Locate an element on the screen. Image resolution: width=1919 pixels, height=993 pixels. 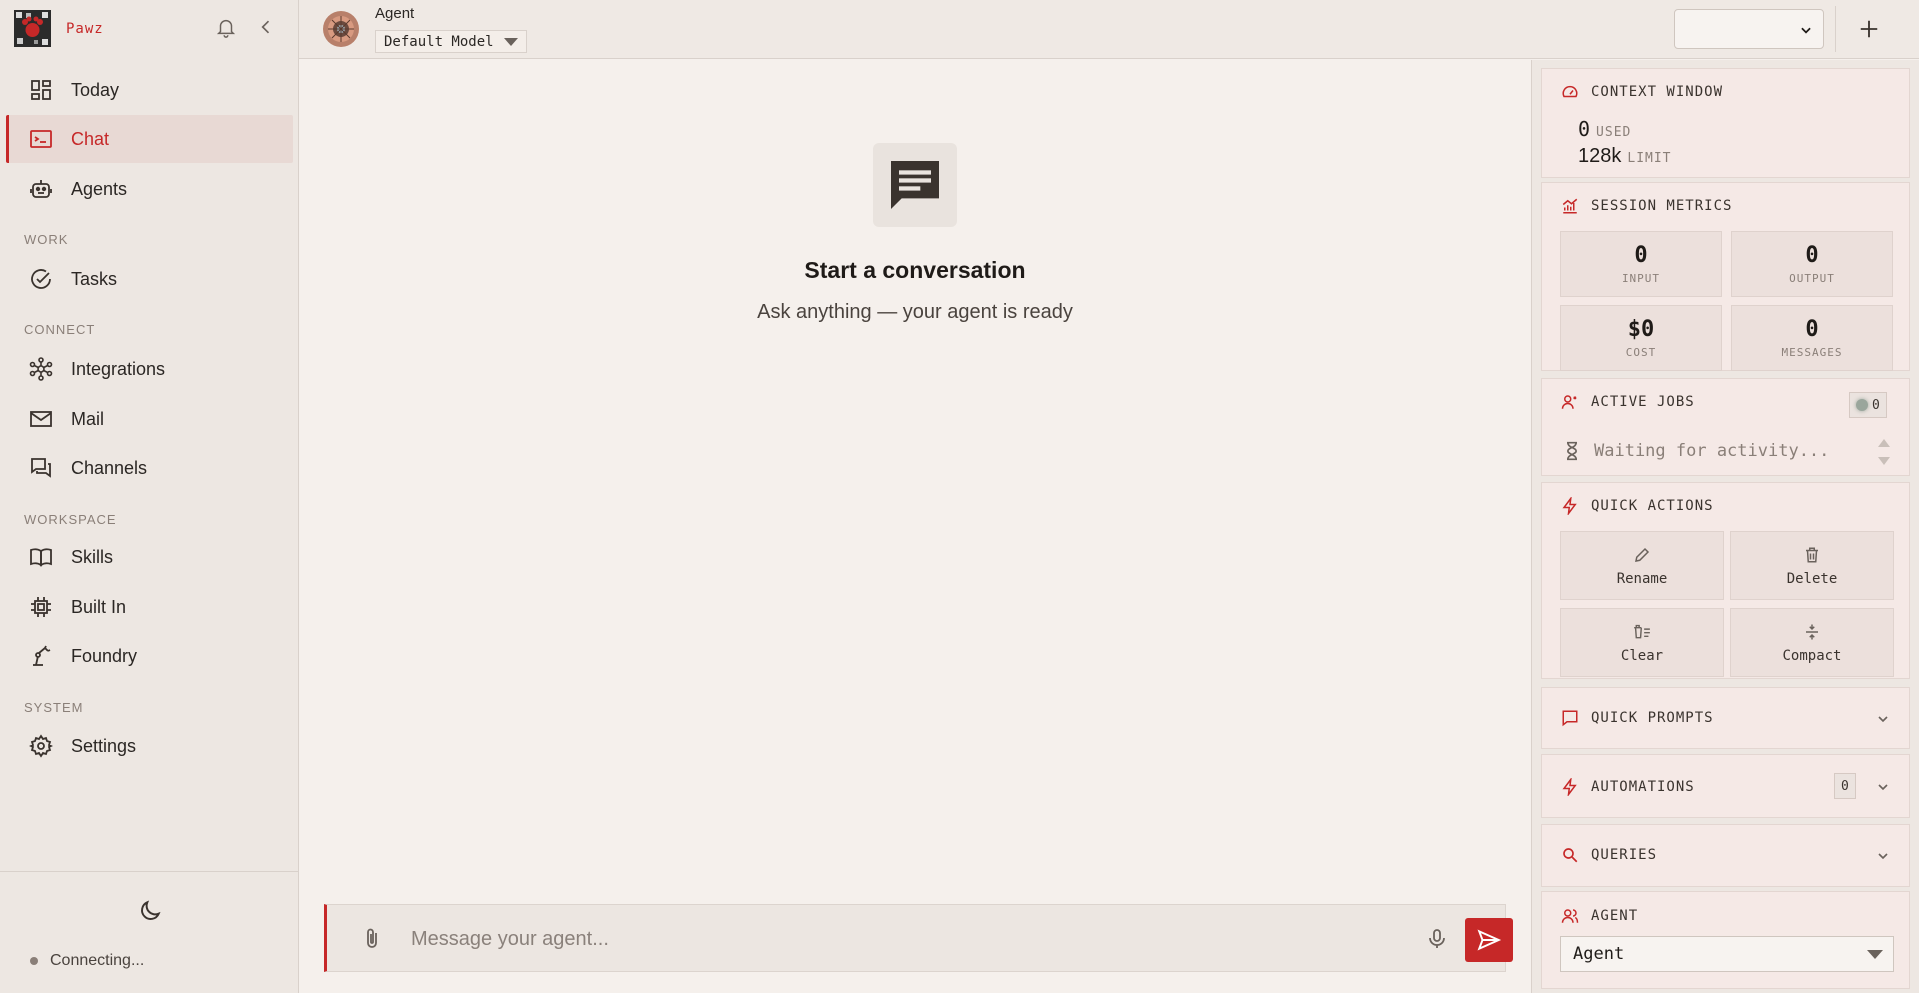
nav-item-settings: Settings is located at coordinates (149, 746).